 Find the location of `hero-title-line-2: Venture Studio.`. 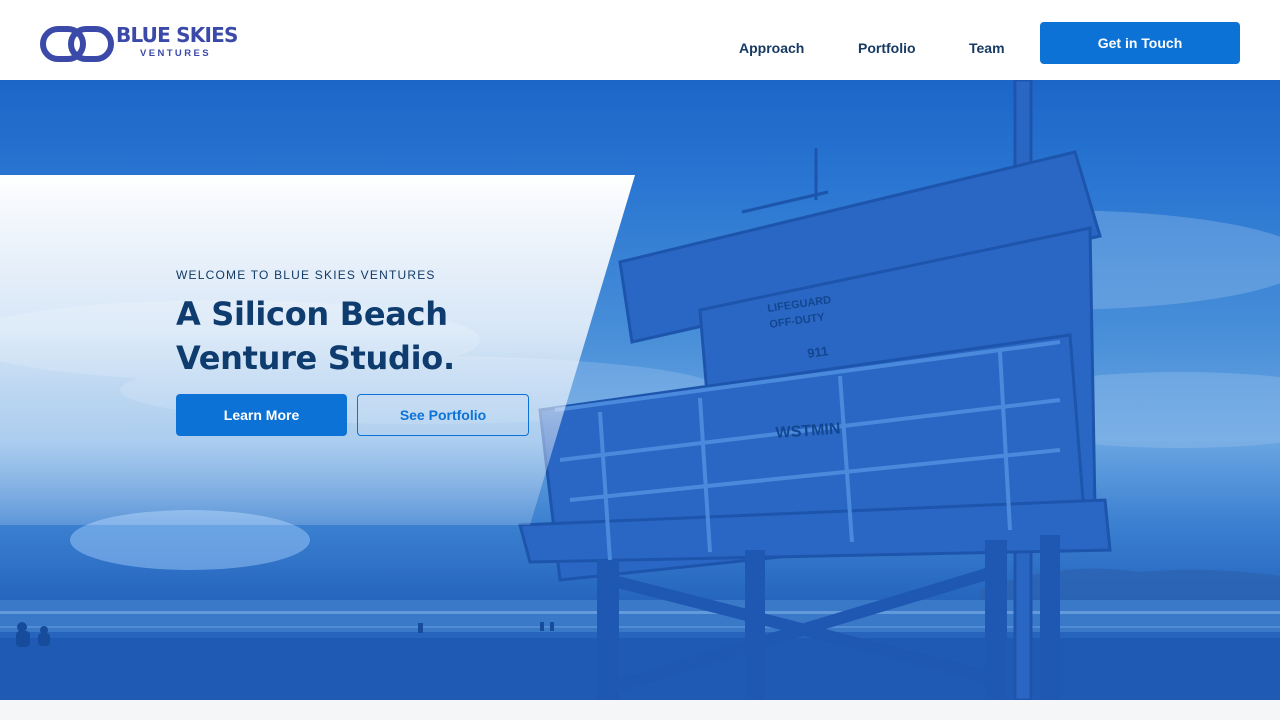

hero-title-line-2: Venture Studio. is located at coordinates (315, 358).